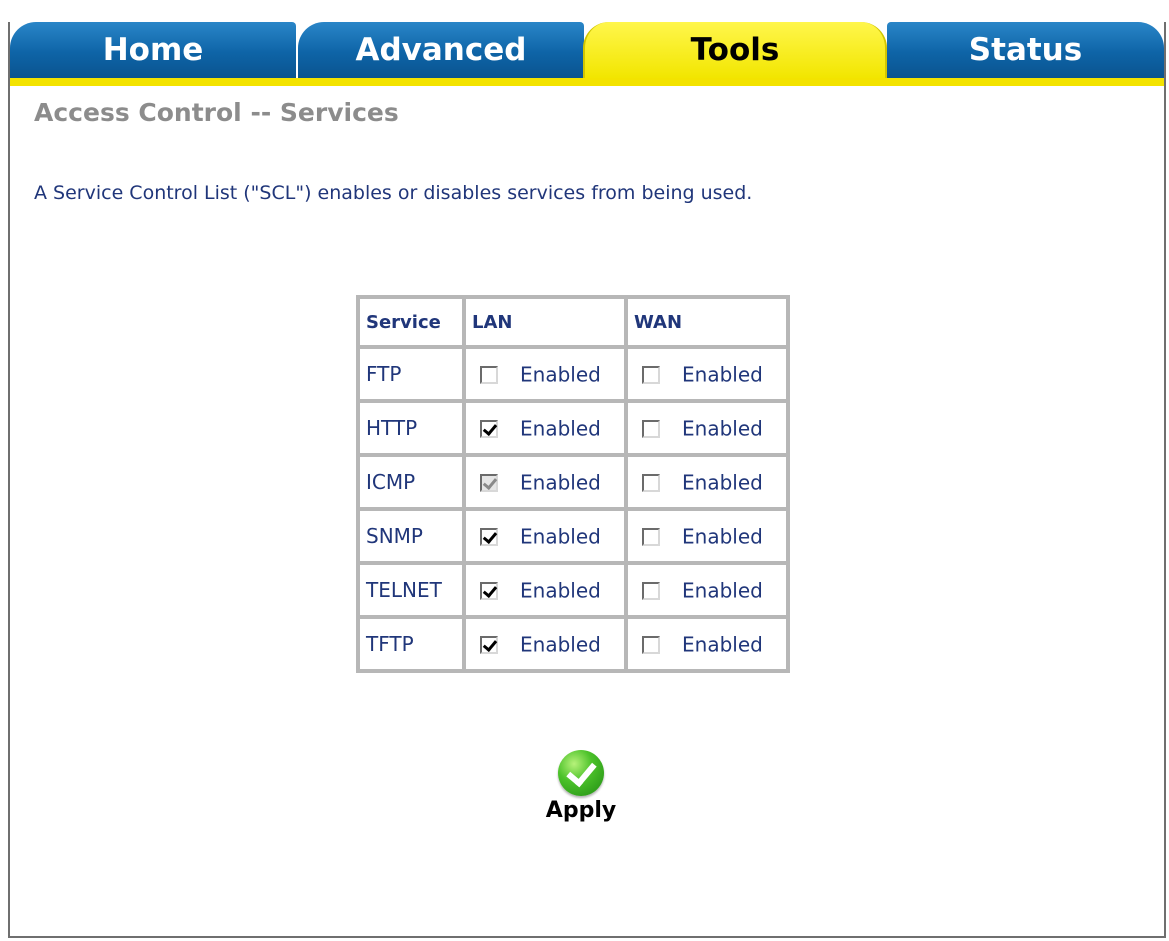 The width and height of the screenshot is (1169, 941). Describe the element at coordinates (411, 482) in the screenshot. I see `service-name: ICMP` at that location.